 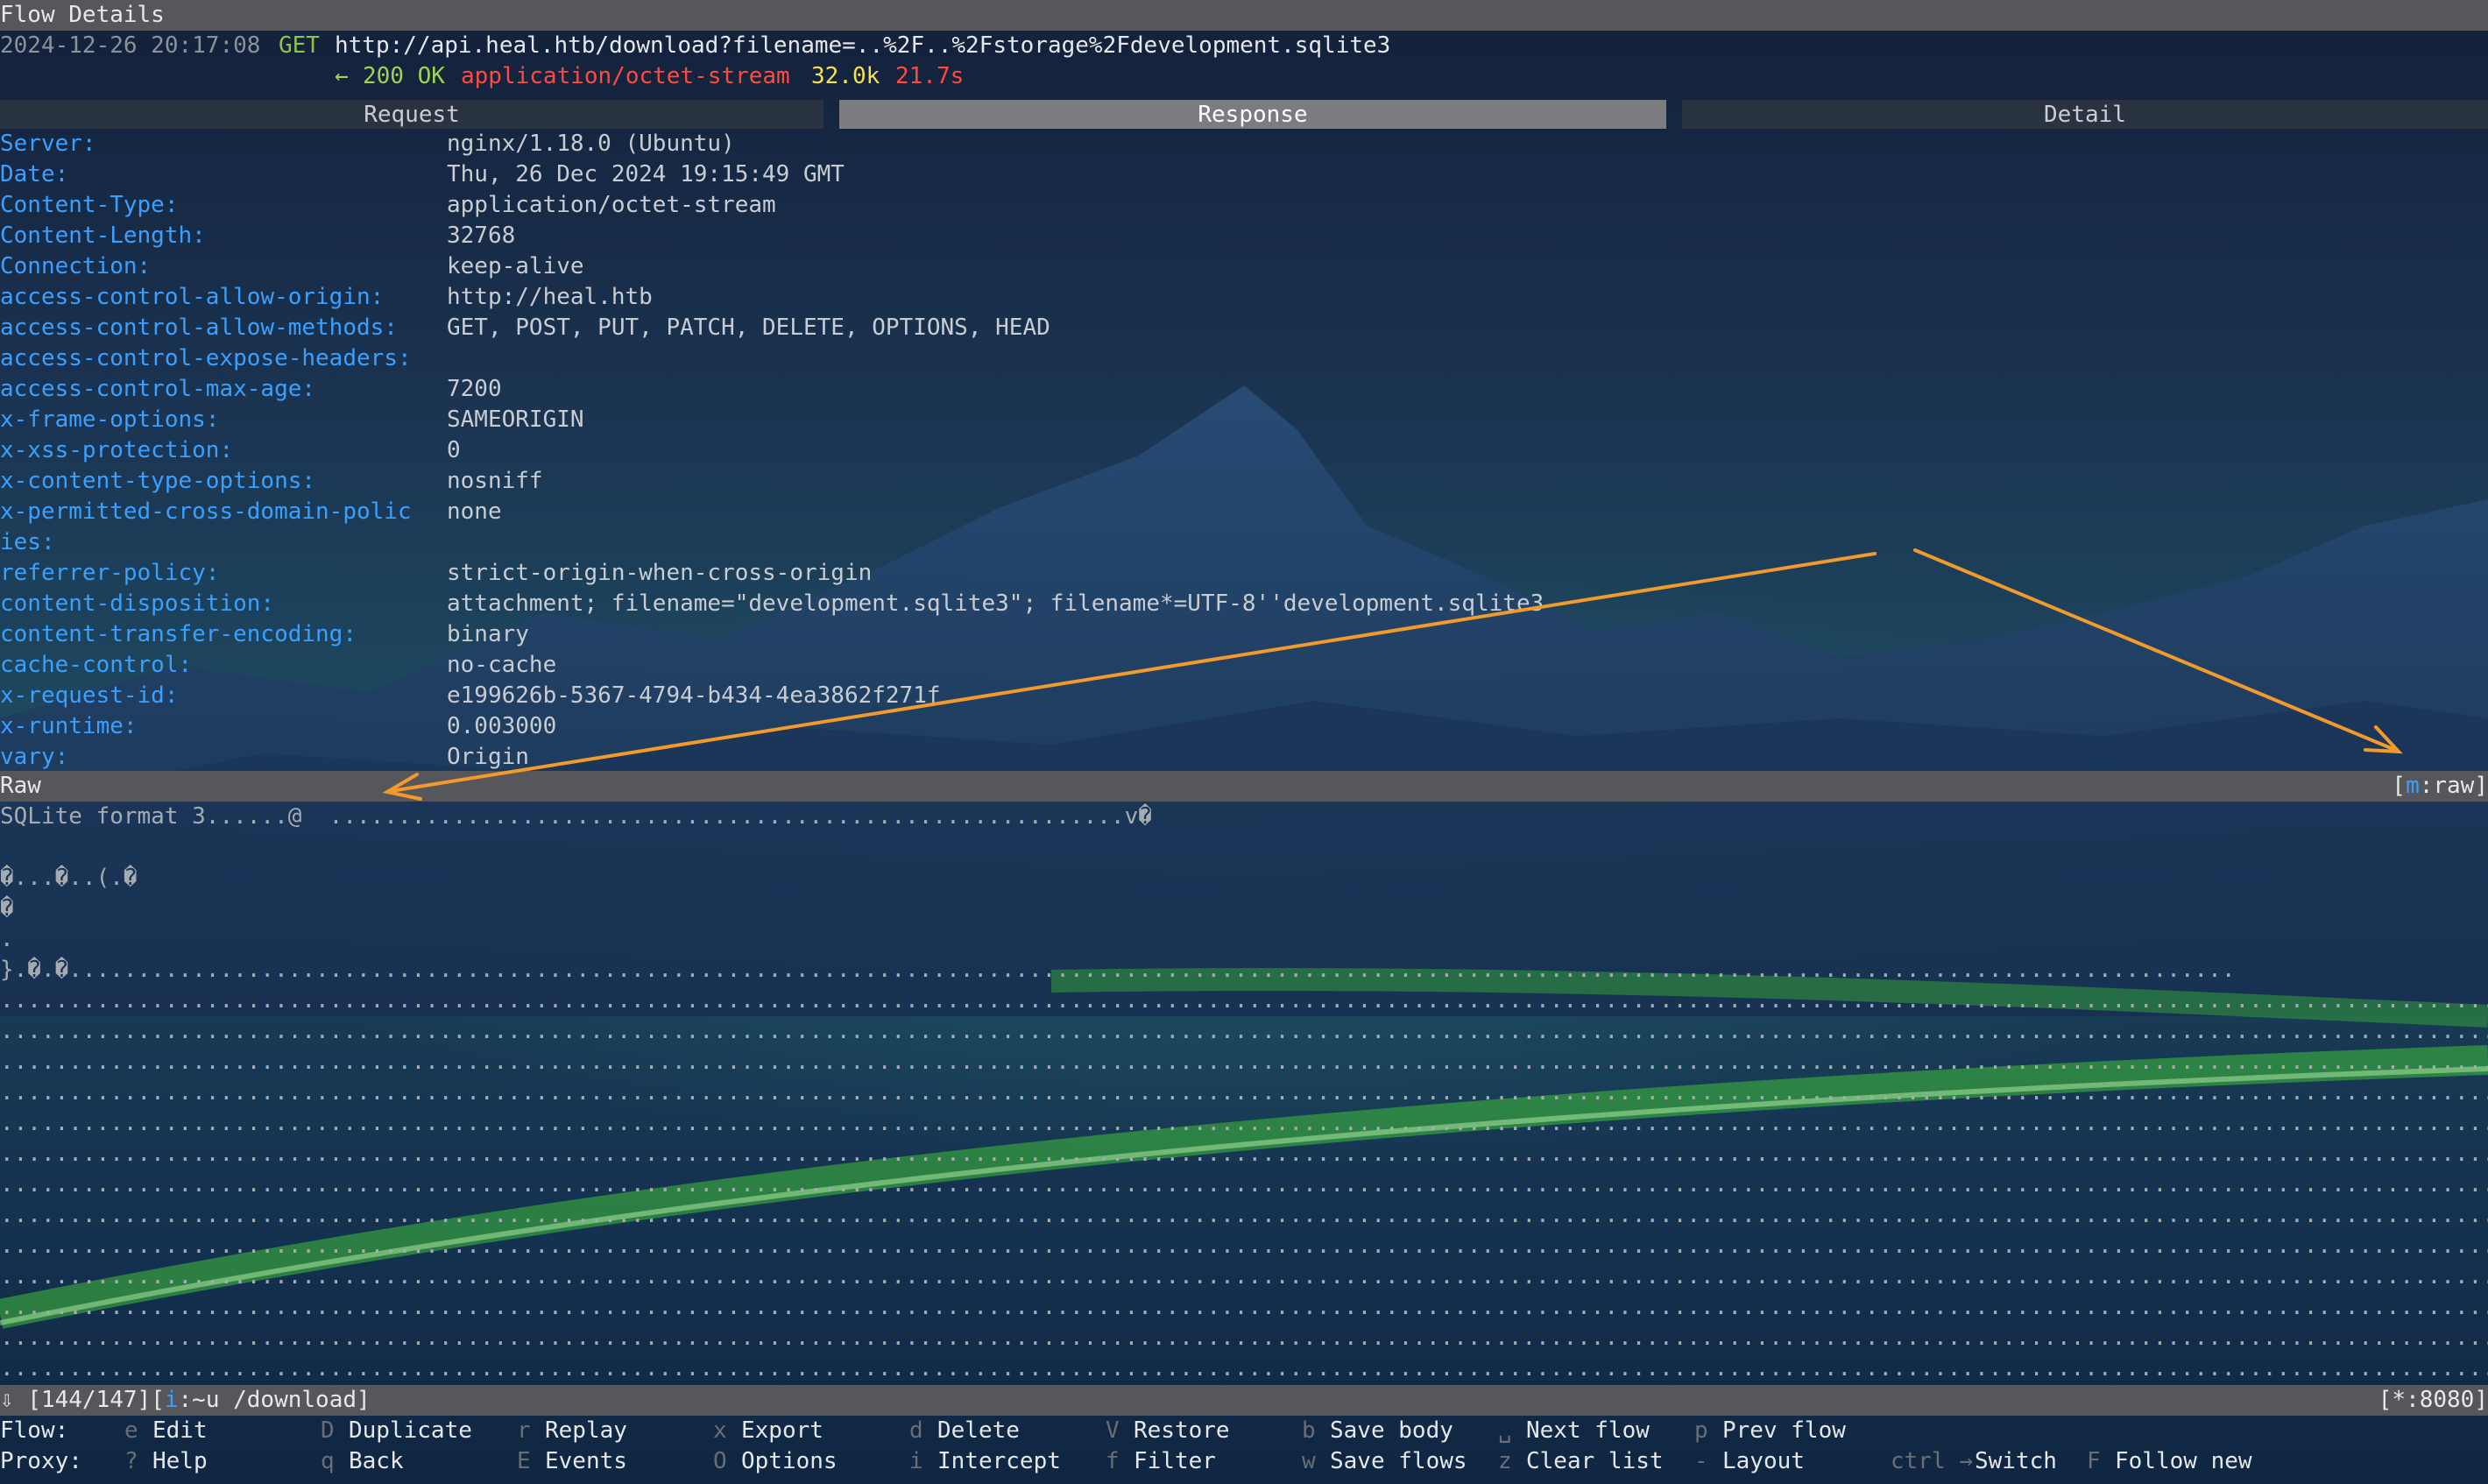 I want to click on status-left: ⇩ [144/147][i:~u /download], so click(x=185, y=1400).